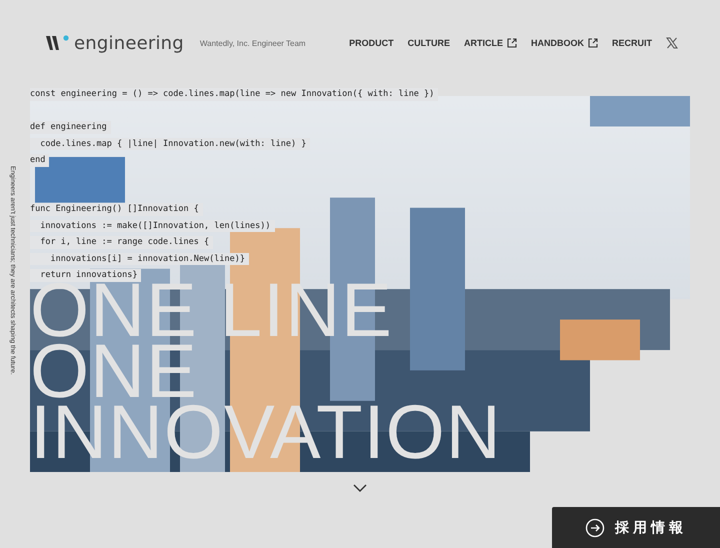 The height and width of the screenshot is (548, 720). Describe the element at coordinates (253, 43) in the screenshot. I see `tagline: Wantedly, Inc. Engineer Team` at that location.